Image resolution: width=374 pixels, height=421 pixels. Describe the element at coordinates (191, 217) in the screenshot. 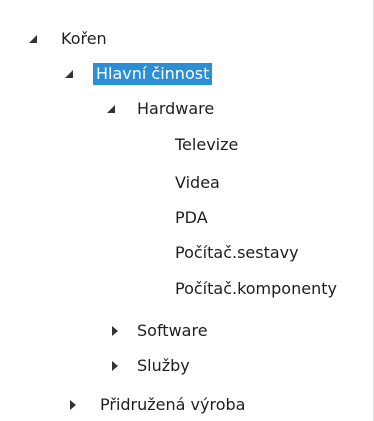

I see `tree-item-label: PDA` at that location.